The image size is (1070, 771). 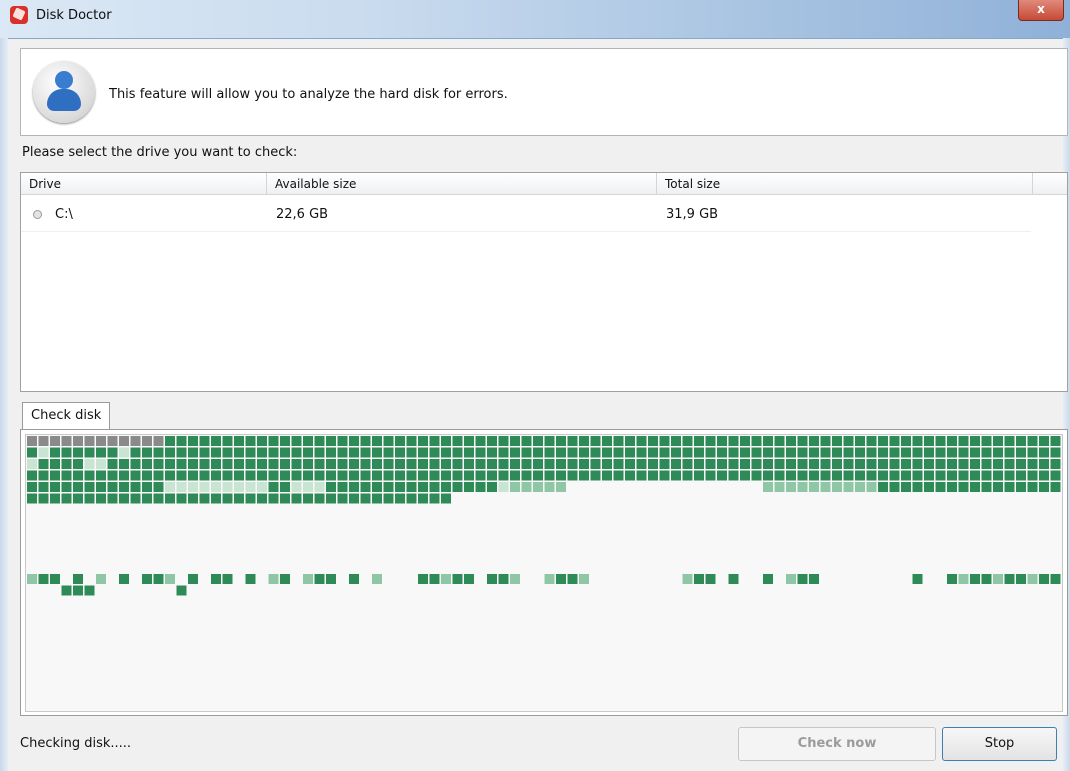 I want to click on stop-button: Stop, so click(x=999, y=744).